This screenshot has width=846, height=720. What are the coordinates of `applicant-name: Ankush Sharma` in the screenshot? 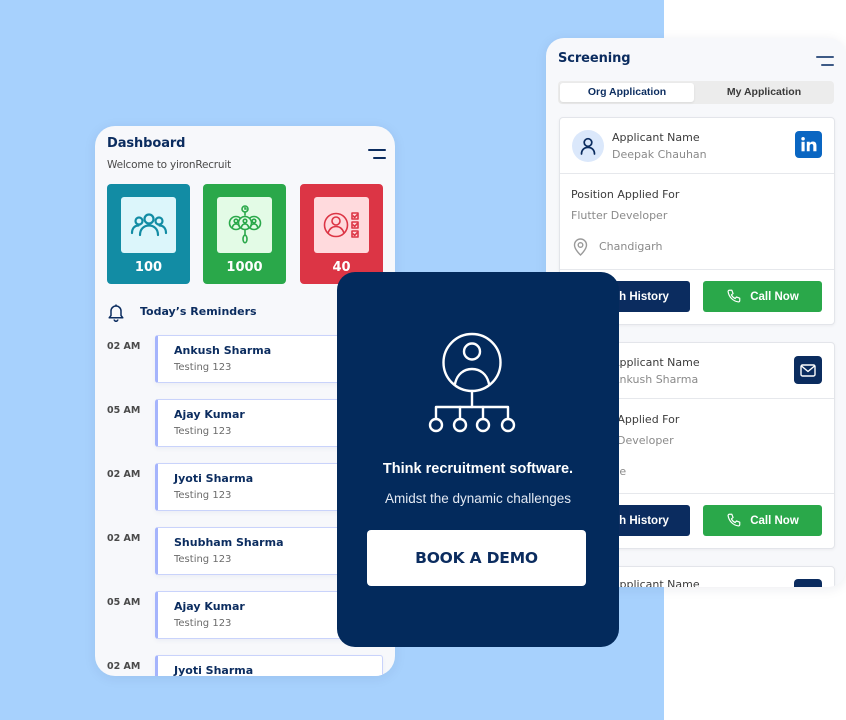 It's located at (655, 379).